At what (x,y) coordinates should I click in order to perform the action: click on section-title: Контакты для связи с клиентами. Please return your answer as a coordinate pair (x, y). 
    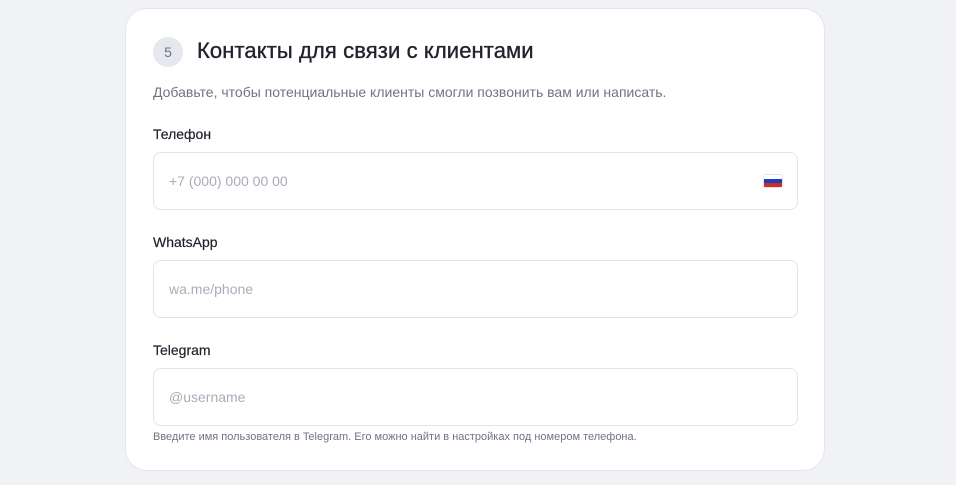
    Looking at the image, I should click on (365, 50).